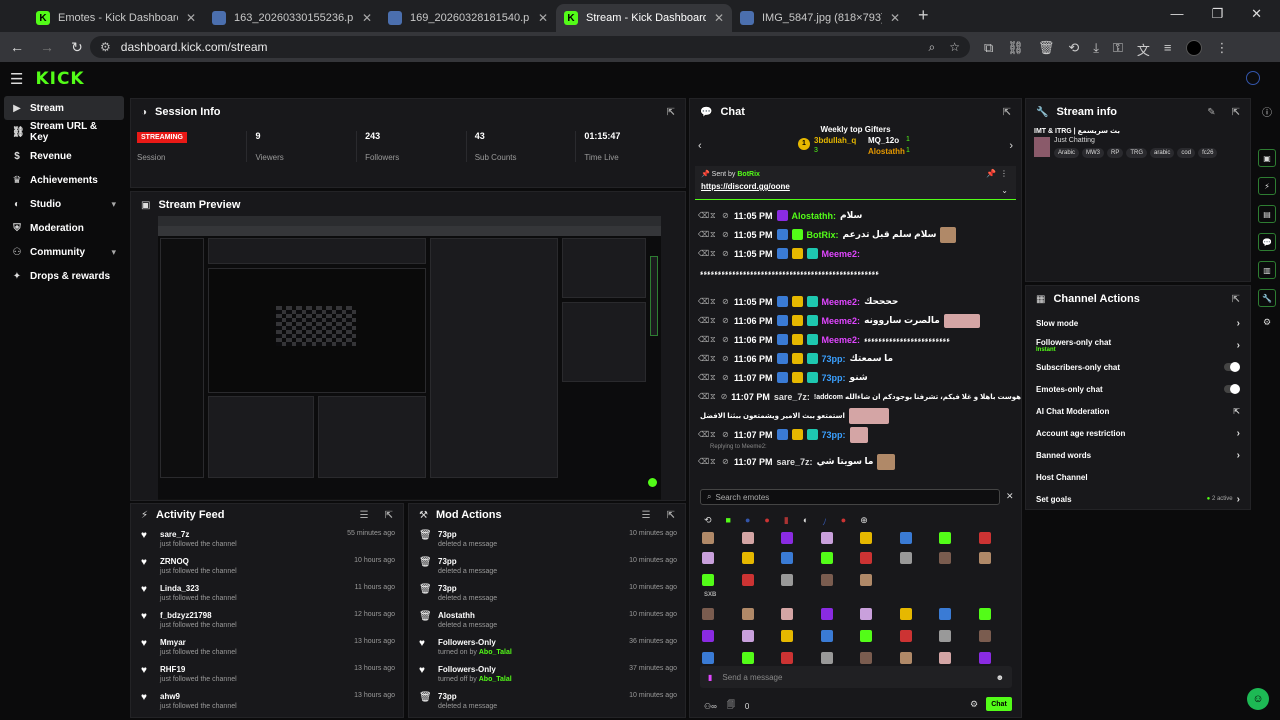  I want to click on tag: arabic, so click(1162, 153).